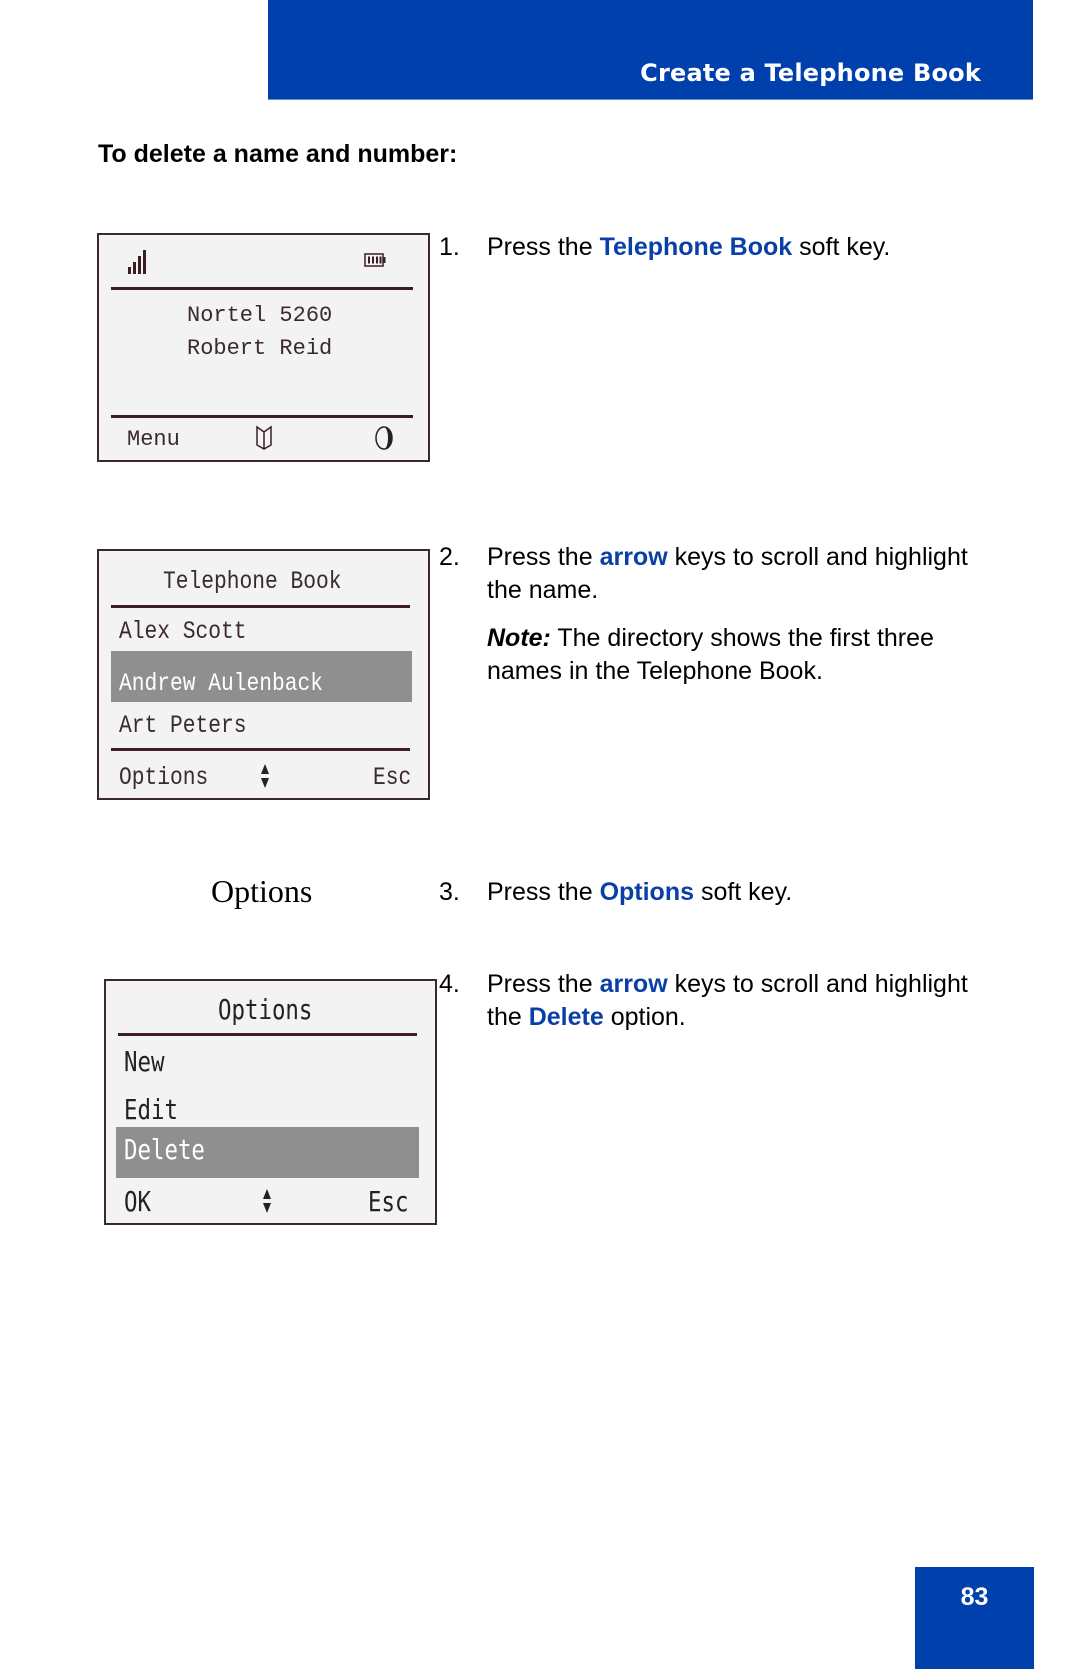 This screenshot has height=1669, width=1080. I want to click on step-text: Press the Telephone Book soft key., so click(747, 247).